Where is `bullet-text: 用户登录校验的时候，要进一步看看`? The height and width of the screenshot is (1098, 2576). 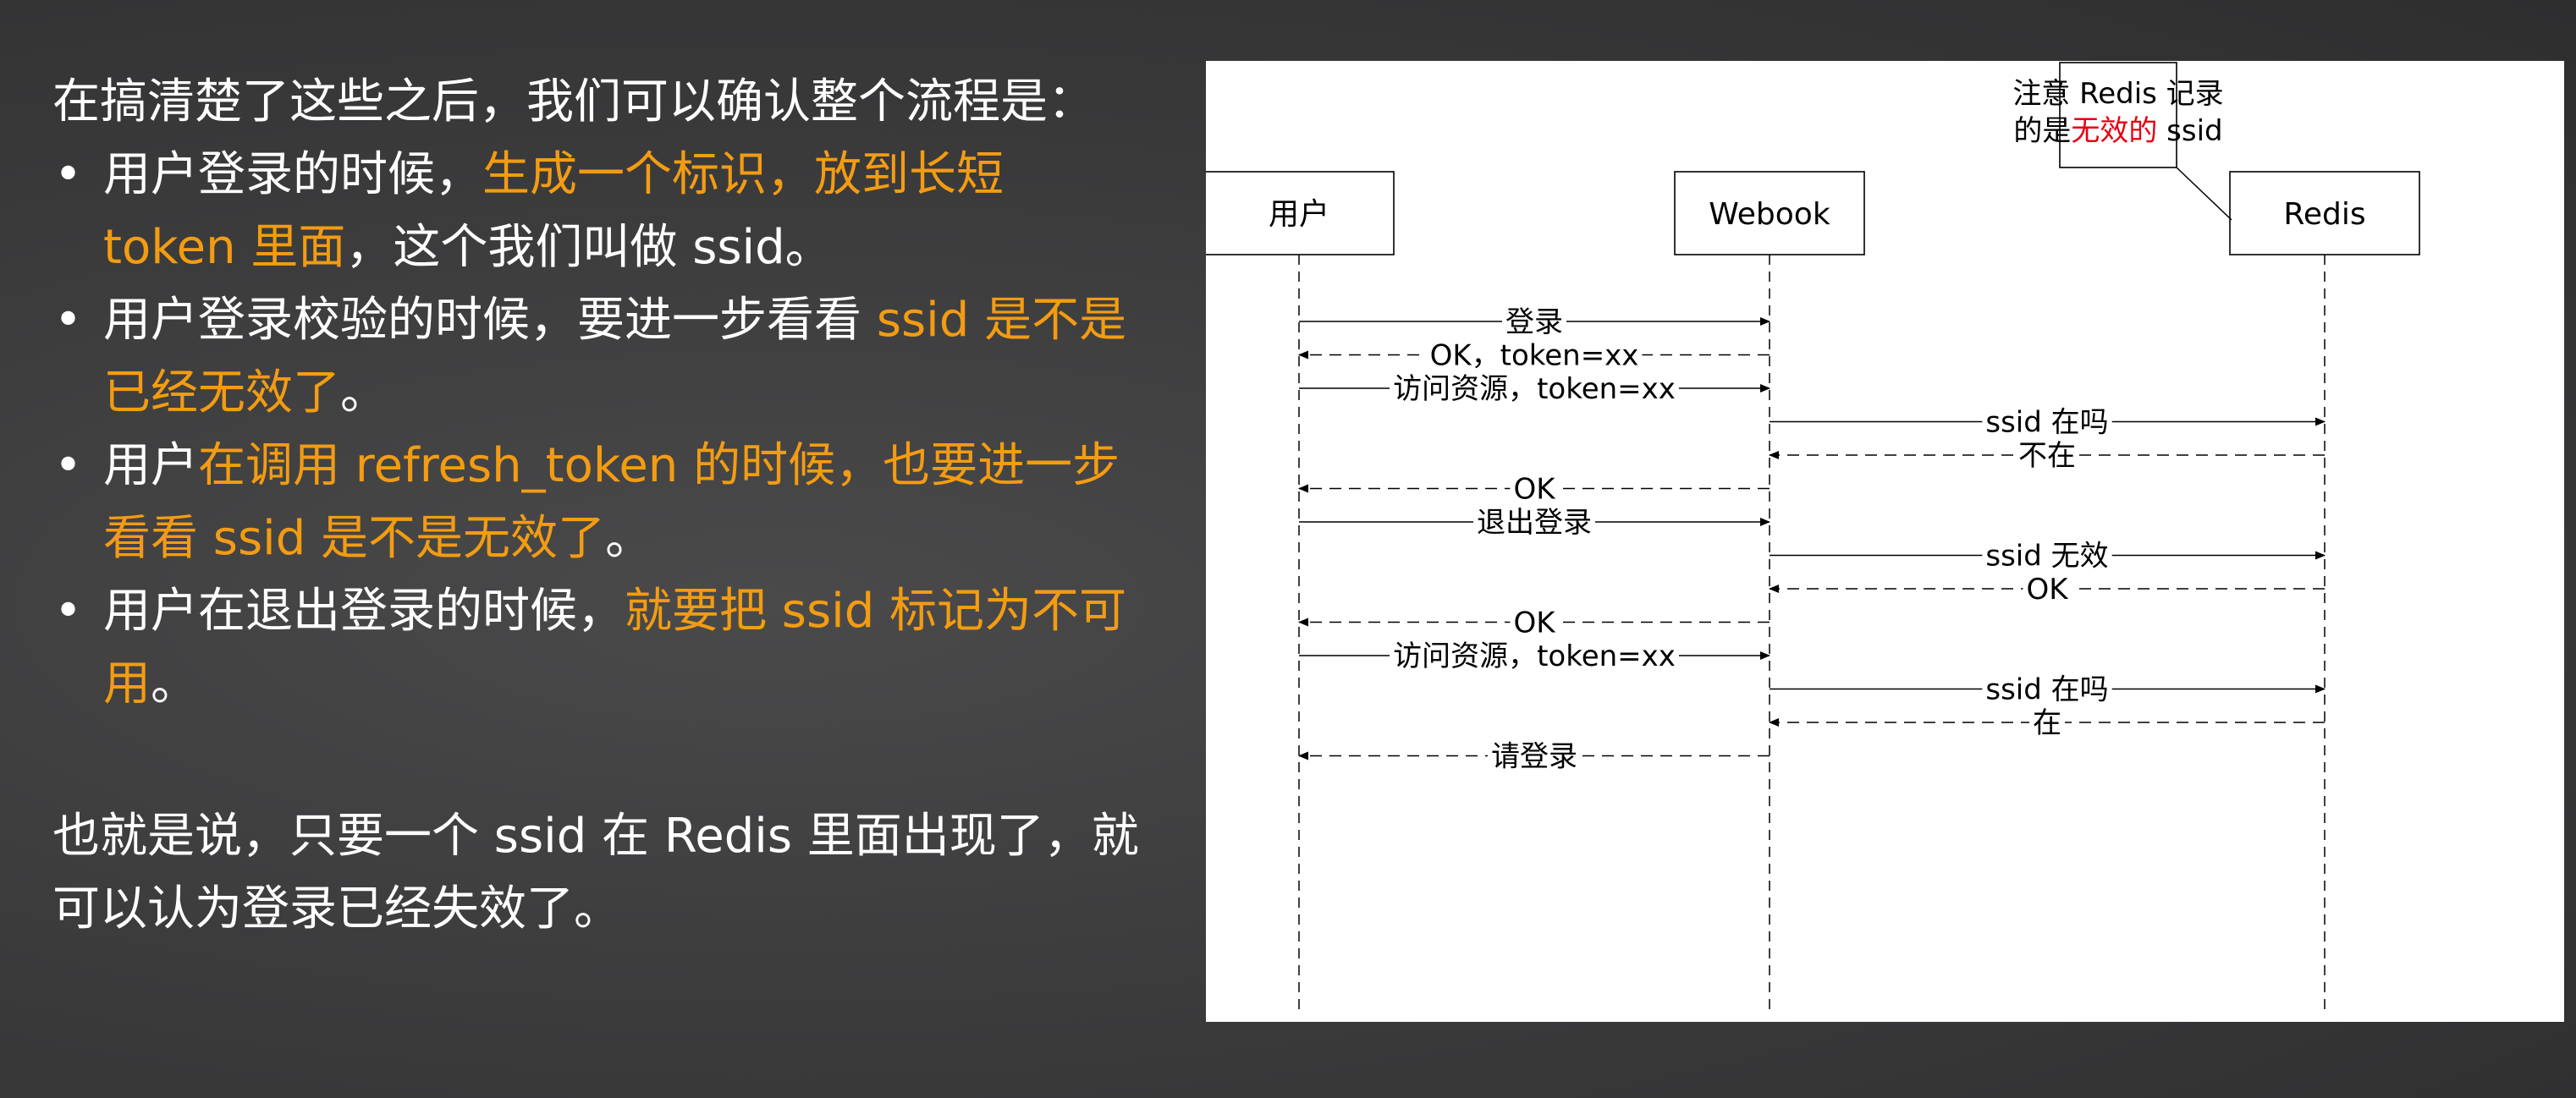 bullet-text: 用户登录校验的时候，要进一步看看 is located at coordinates (490, 320).